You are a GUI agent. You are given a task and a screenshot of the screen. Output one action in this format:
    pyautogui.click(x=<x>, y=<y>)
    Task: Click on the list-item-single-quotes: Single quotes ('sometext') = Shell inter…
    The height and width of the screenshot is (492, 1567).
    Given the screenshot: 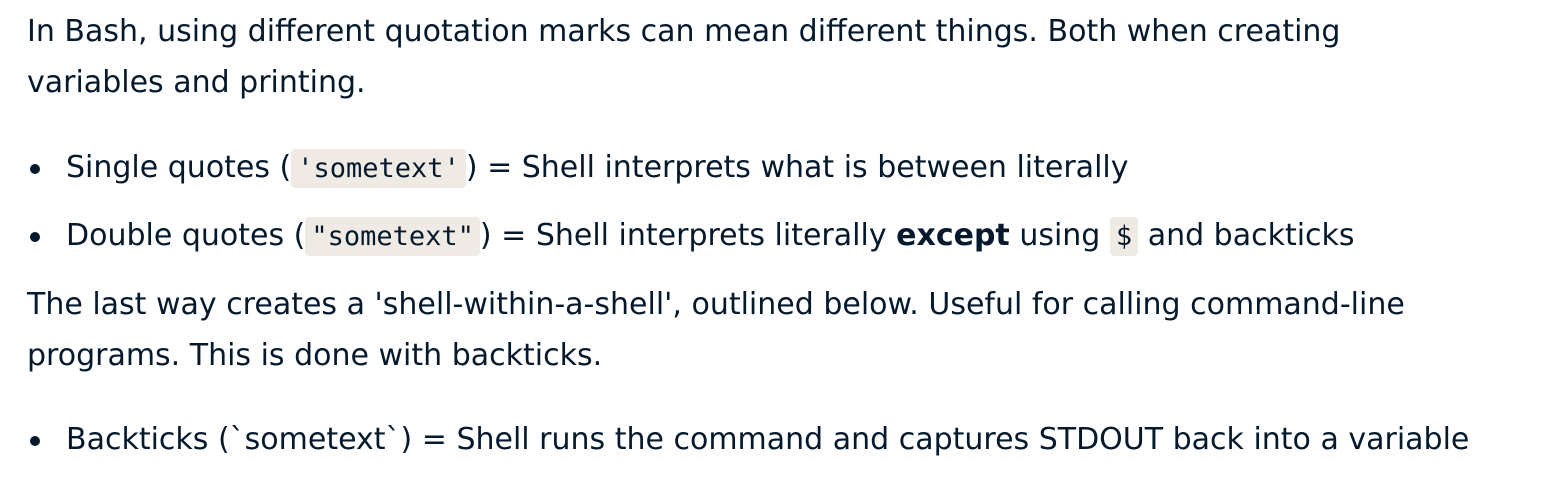 What is the action you would take?
    pyautogui.click(x=691, y=176)
    